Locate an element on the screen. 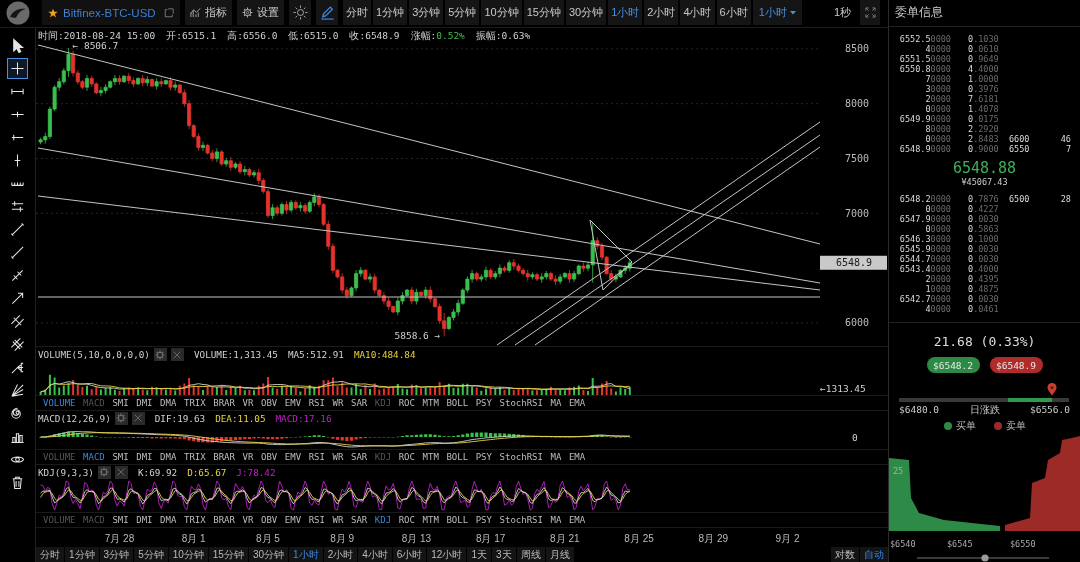 This screenshot has height=562, width=1080. period-tab: 12小时 is located at coordinates (447, 554).